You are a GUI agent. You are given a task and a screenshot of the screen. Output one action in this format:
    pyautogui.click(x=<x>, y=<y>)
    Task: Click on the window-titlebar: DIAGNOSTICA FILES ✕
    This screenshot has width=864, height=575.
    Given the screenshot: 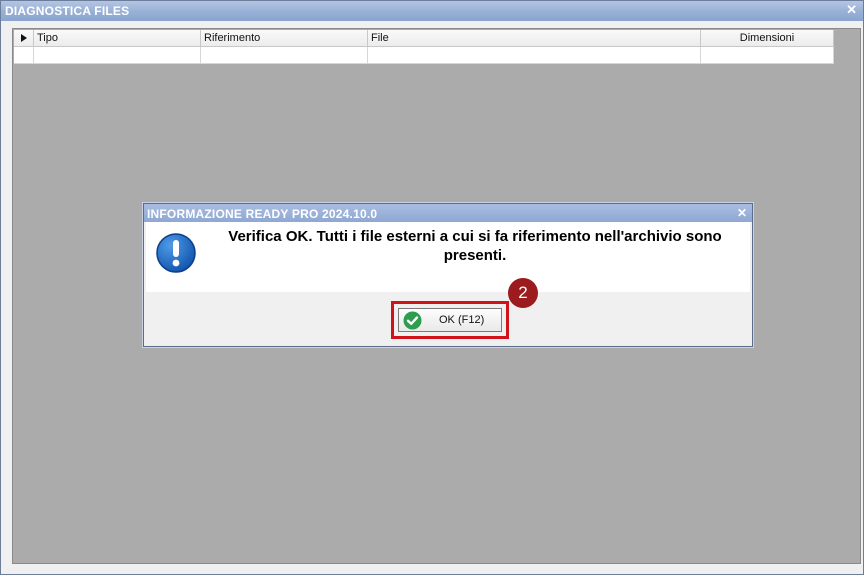 What is the action you would take?
    pyautogui.click(x=432, y=11)
    